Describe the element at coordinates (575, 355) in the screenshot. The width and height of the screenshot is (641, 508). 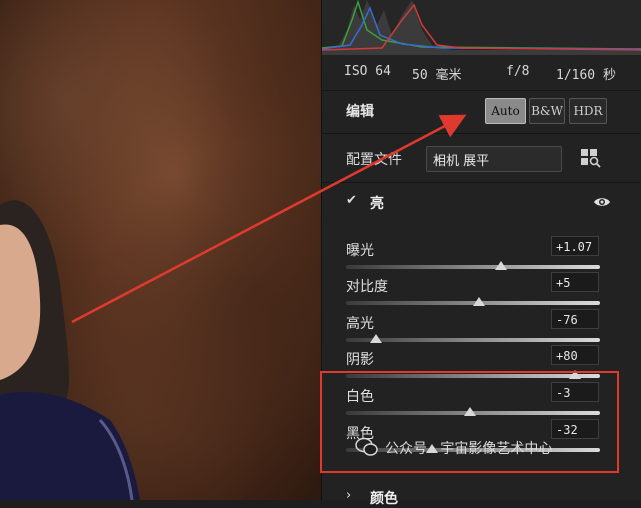
I see `slider-value-field: +80` at that location.